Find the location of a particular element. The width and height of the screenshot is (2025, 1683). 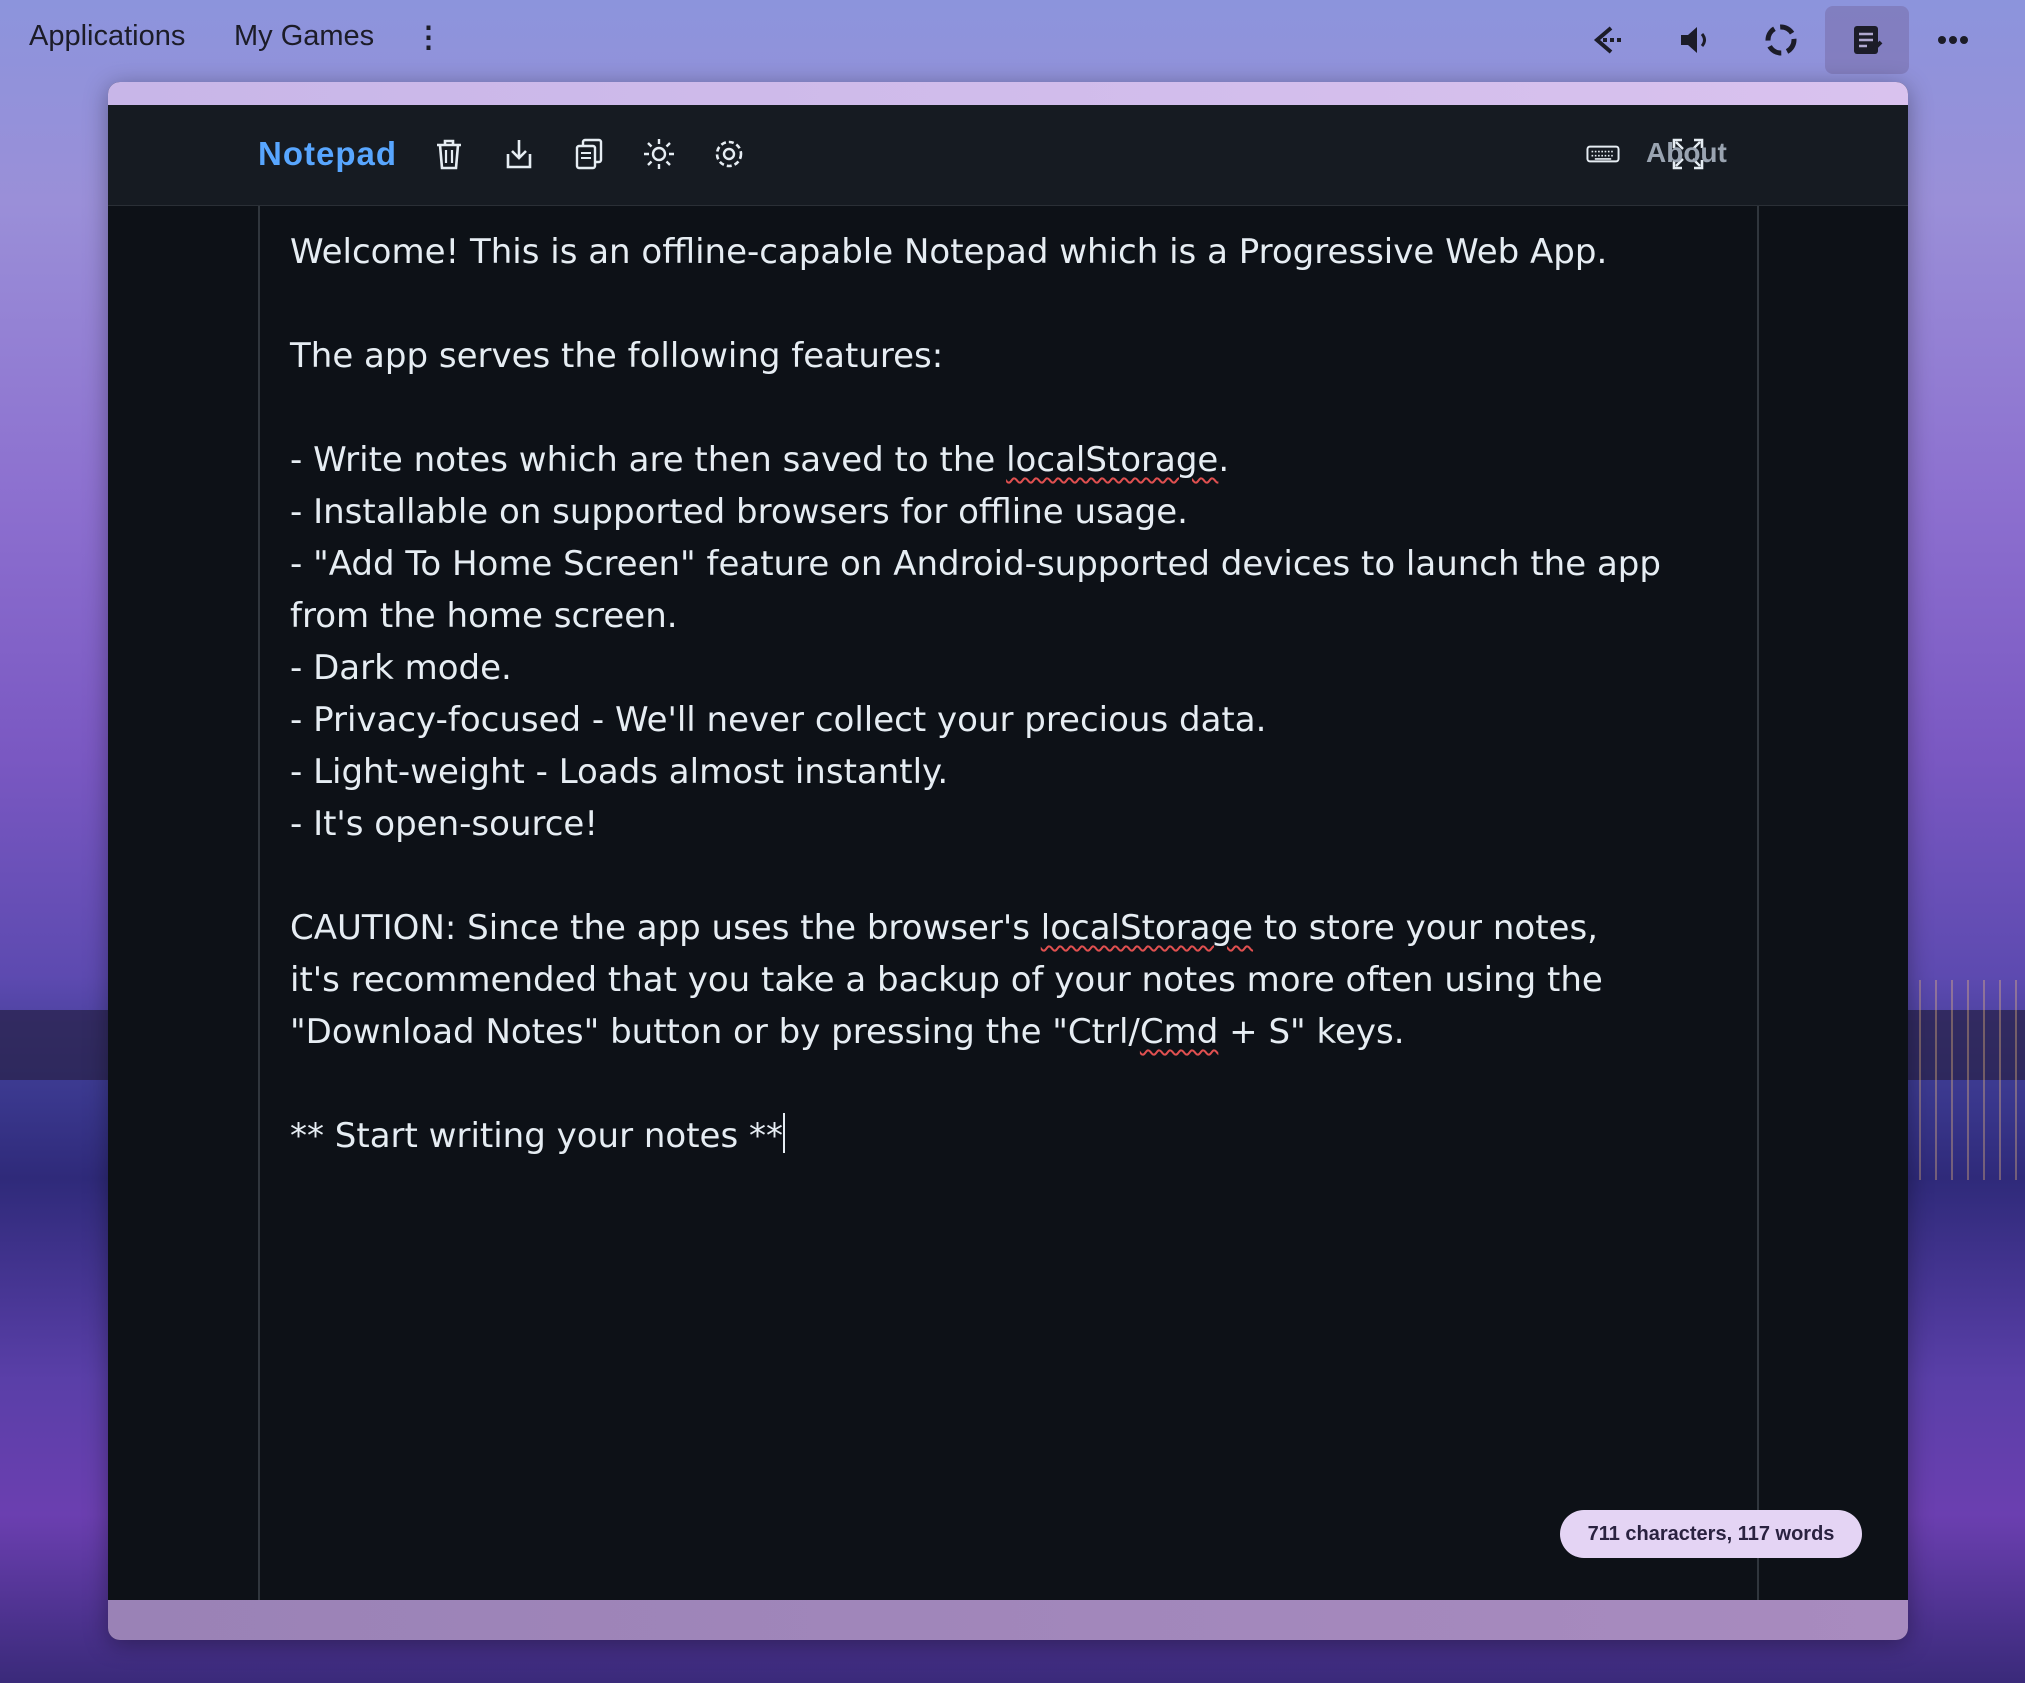

text-caret is located at coordinates (784, 1133).